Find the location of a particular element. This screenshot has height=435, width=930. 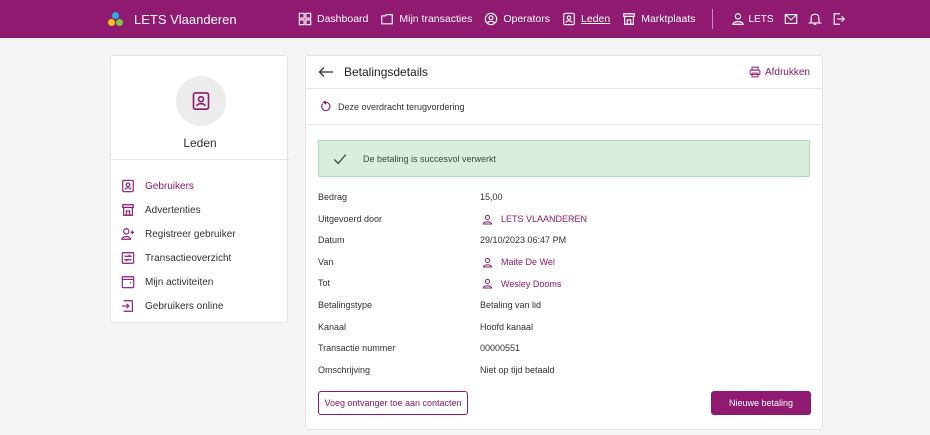

detail-value: 15,00 is located at coordinates (491, 197).